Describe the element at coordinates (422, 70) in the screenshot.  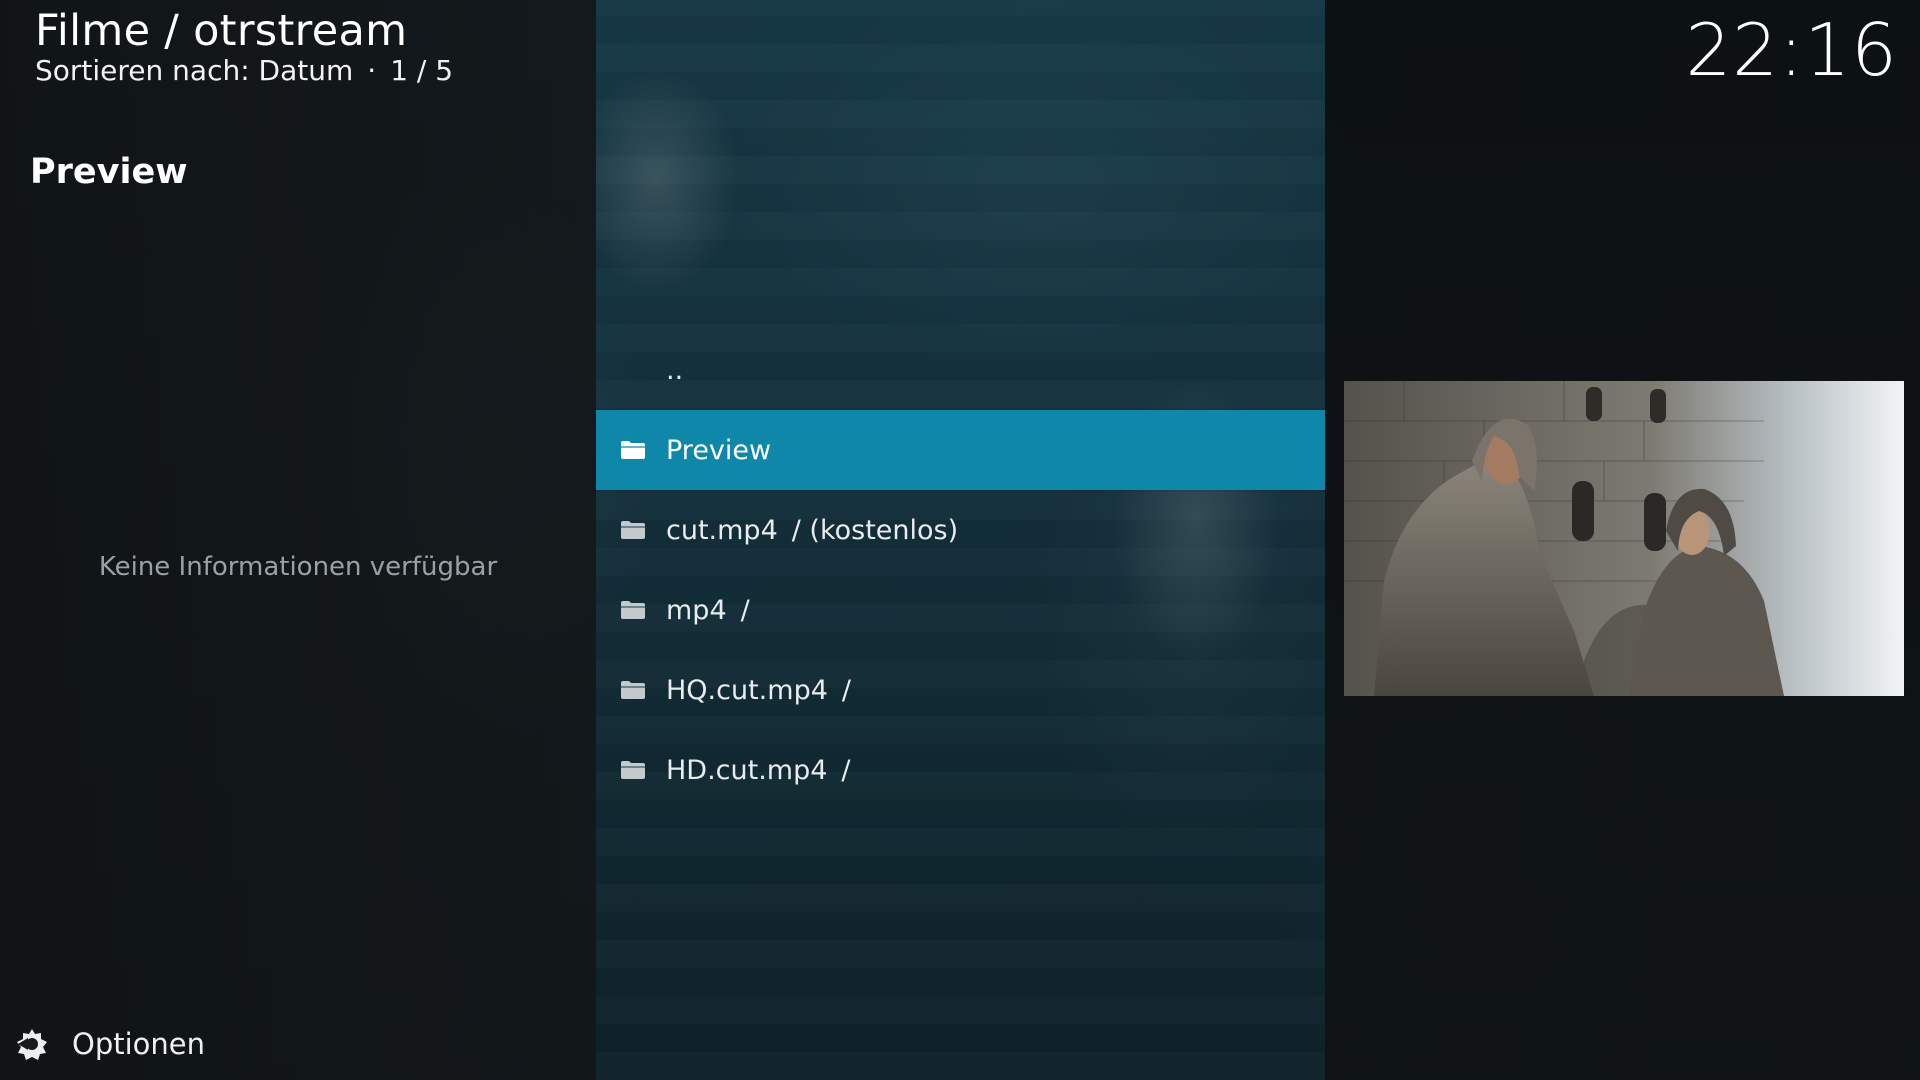
I see `item-position: 1 / 5` at that location.